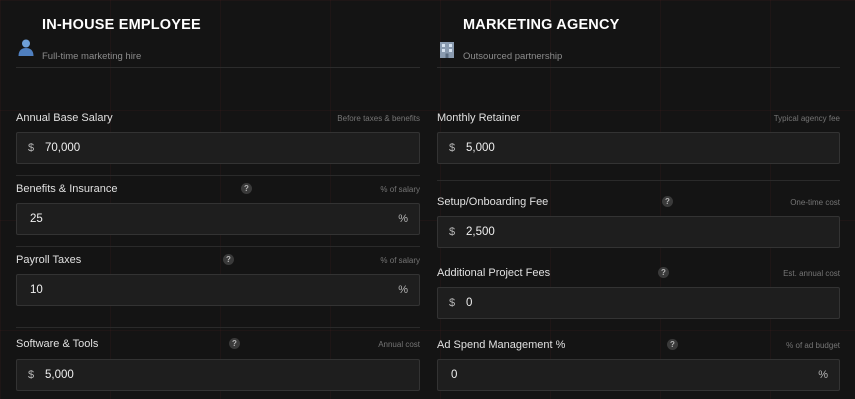  What do you see at coordinates (806, 118) in the screenshot?
I see `field-hint: Typical agency fee` at bounding box center [806, 118].